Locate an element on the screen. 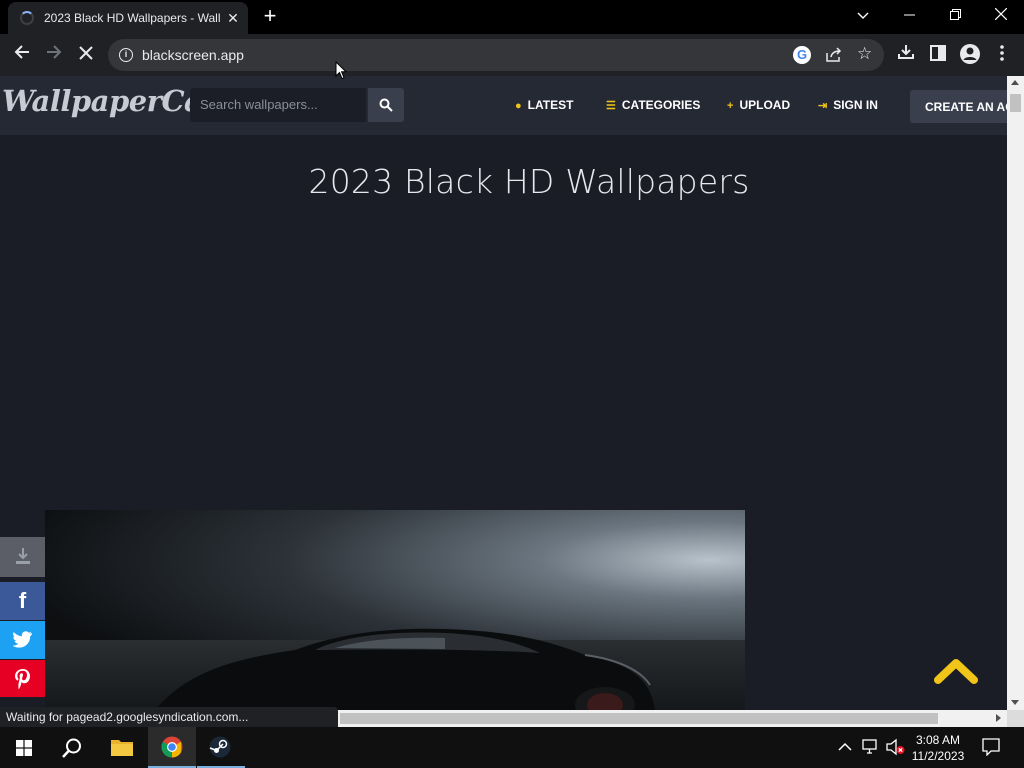 The image size is (1024, 768). nav-categories-label: CATEGORIES is located at coordinates (661, 105).